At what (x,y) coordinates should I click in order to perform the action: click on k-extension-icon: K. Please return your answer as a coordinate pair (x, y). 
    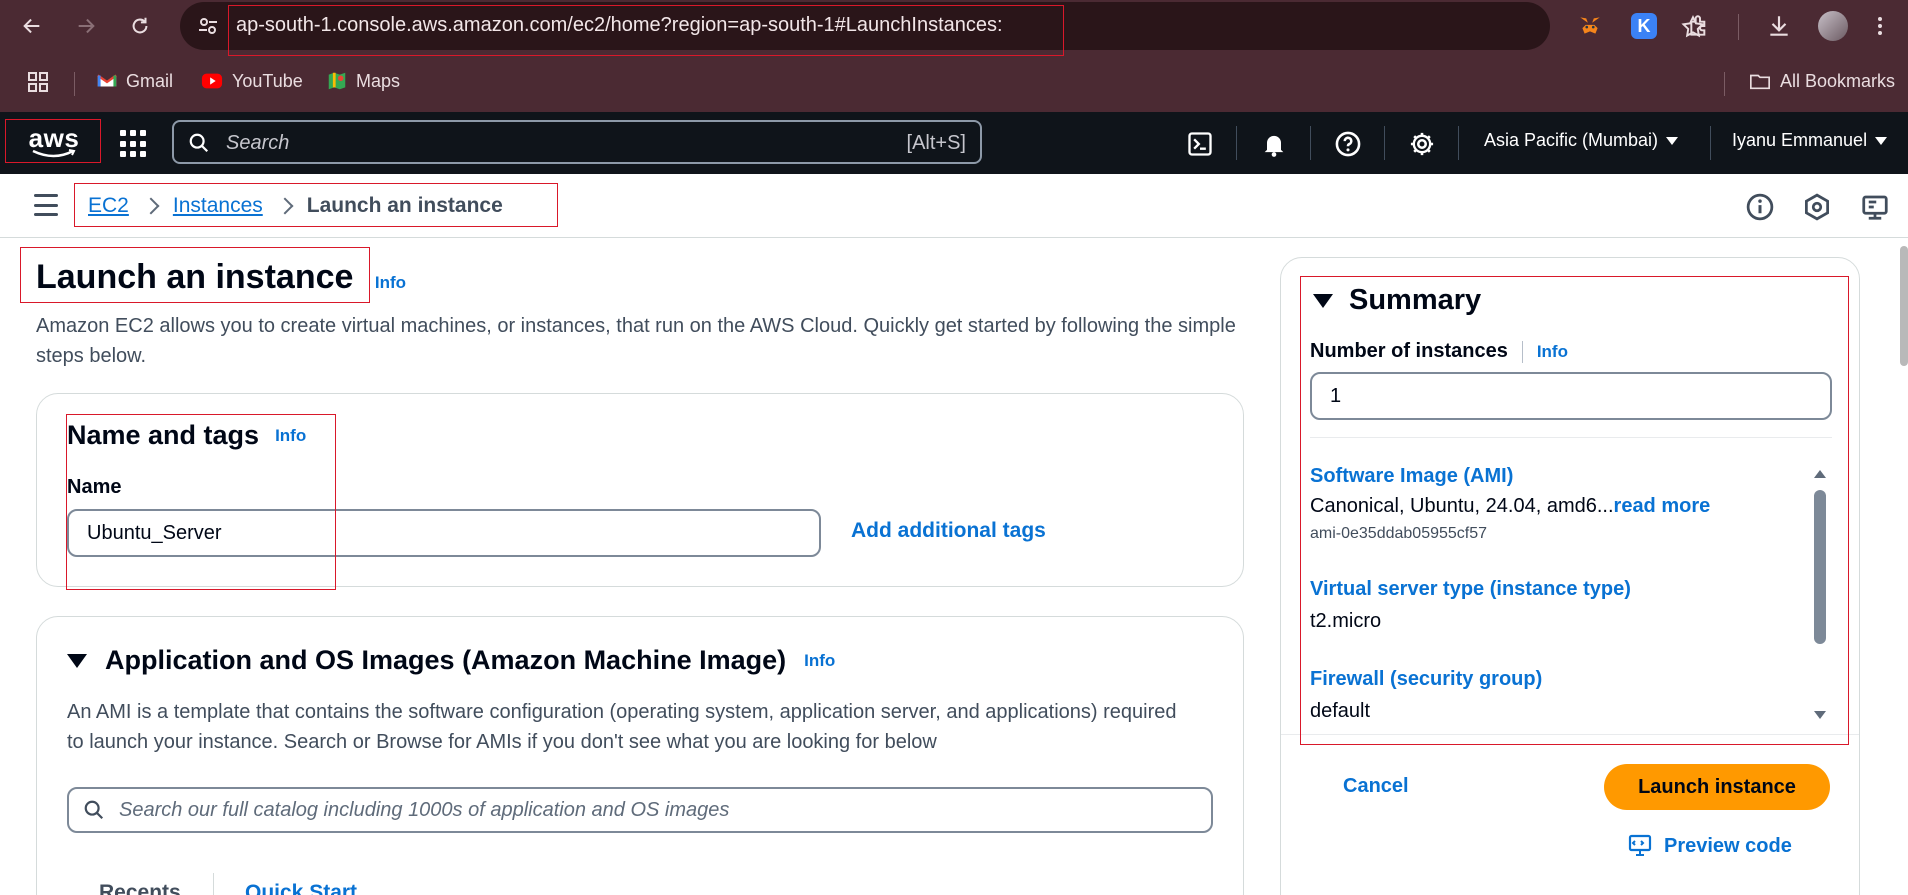
    Looking at the image, I should click on (1644, 26).